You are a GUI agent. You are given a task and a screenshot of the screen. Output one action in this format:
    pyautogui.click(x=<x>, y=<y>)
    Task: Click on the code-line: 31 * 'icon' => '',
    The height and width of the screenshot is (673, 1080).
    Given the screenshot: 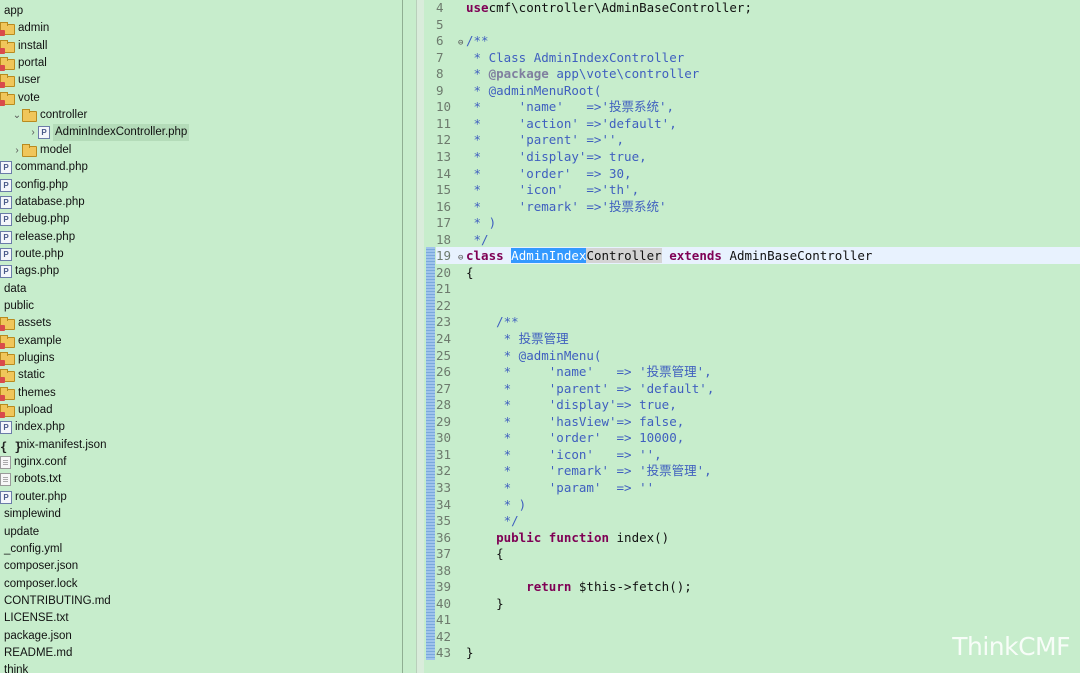 What is the action you would take?
    pyautogui.click(x=549, y=455)
    